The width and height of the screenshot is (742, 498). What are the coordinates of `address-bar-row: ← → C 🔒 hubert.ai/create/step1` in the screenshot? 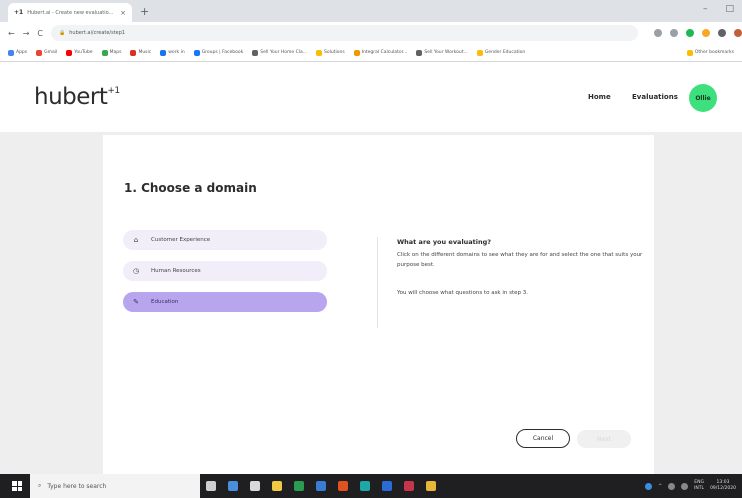 It's located at (371, 33).